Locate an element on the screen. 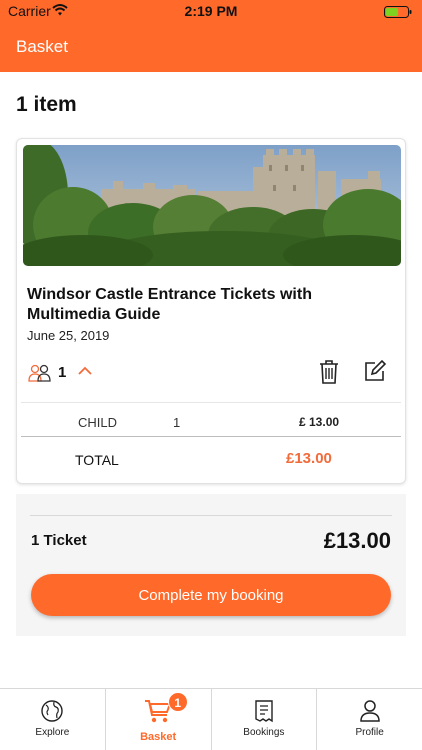 Image resolution: width=422 pixels, height=750 pixels. product-date: June 25, 2019 is located at coordinates (68, 335).